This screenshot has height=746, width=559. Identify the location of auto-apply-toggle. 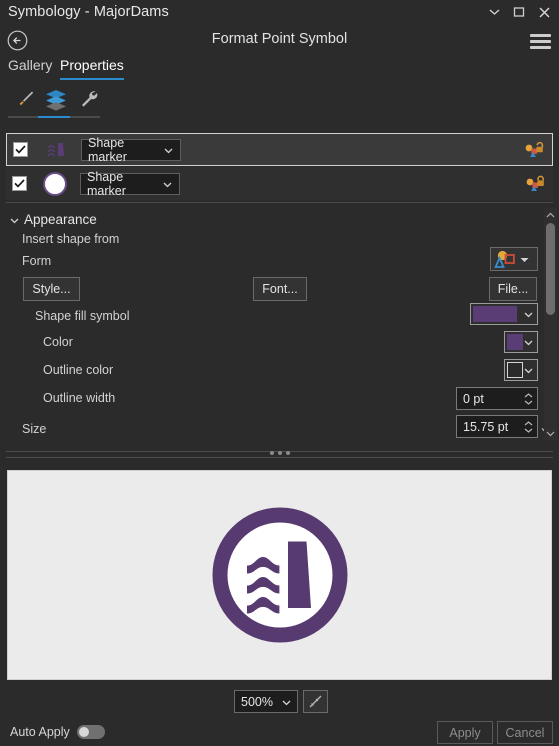
(90, 732).